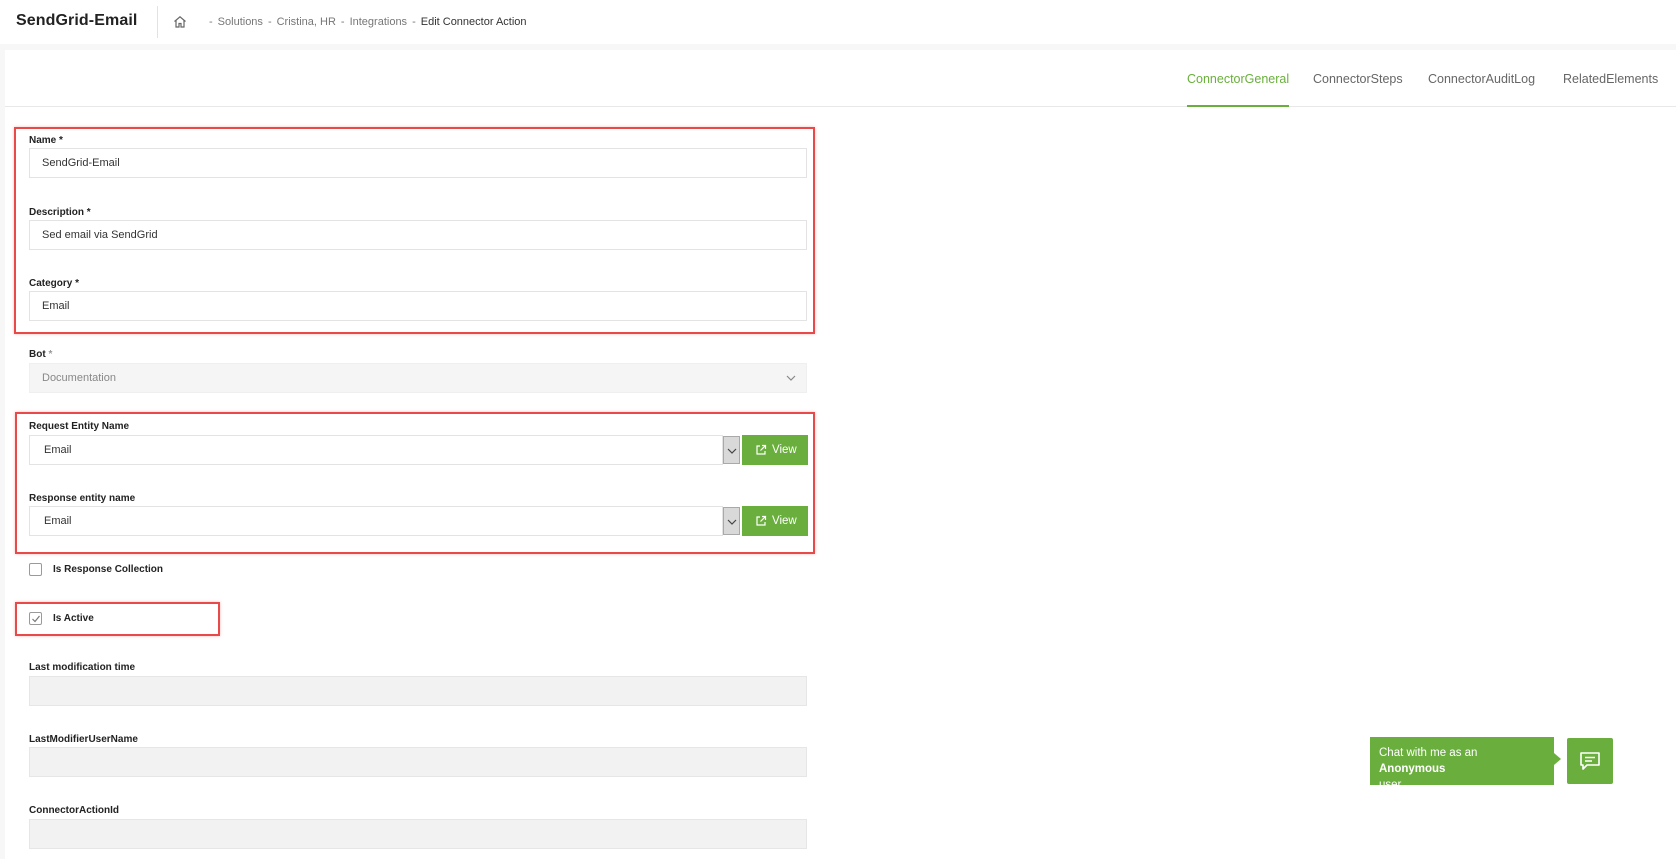 This screenshot has width=1676, height=859. Describe the element at coordinates (73, 618) in the screenshot. I see `is-active-label: Is Active` at that location.